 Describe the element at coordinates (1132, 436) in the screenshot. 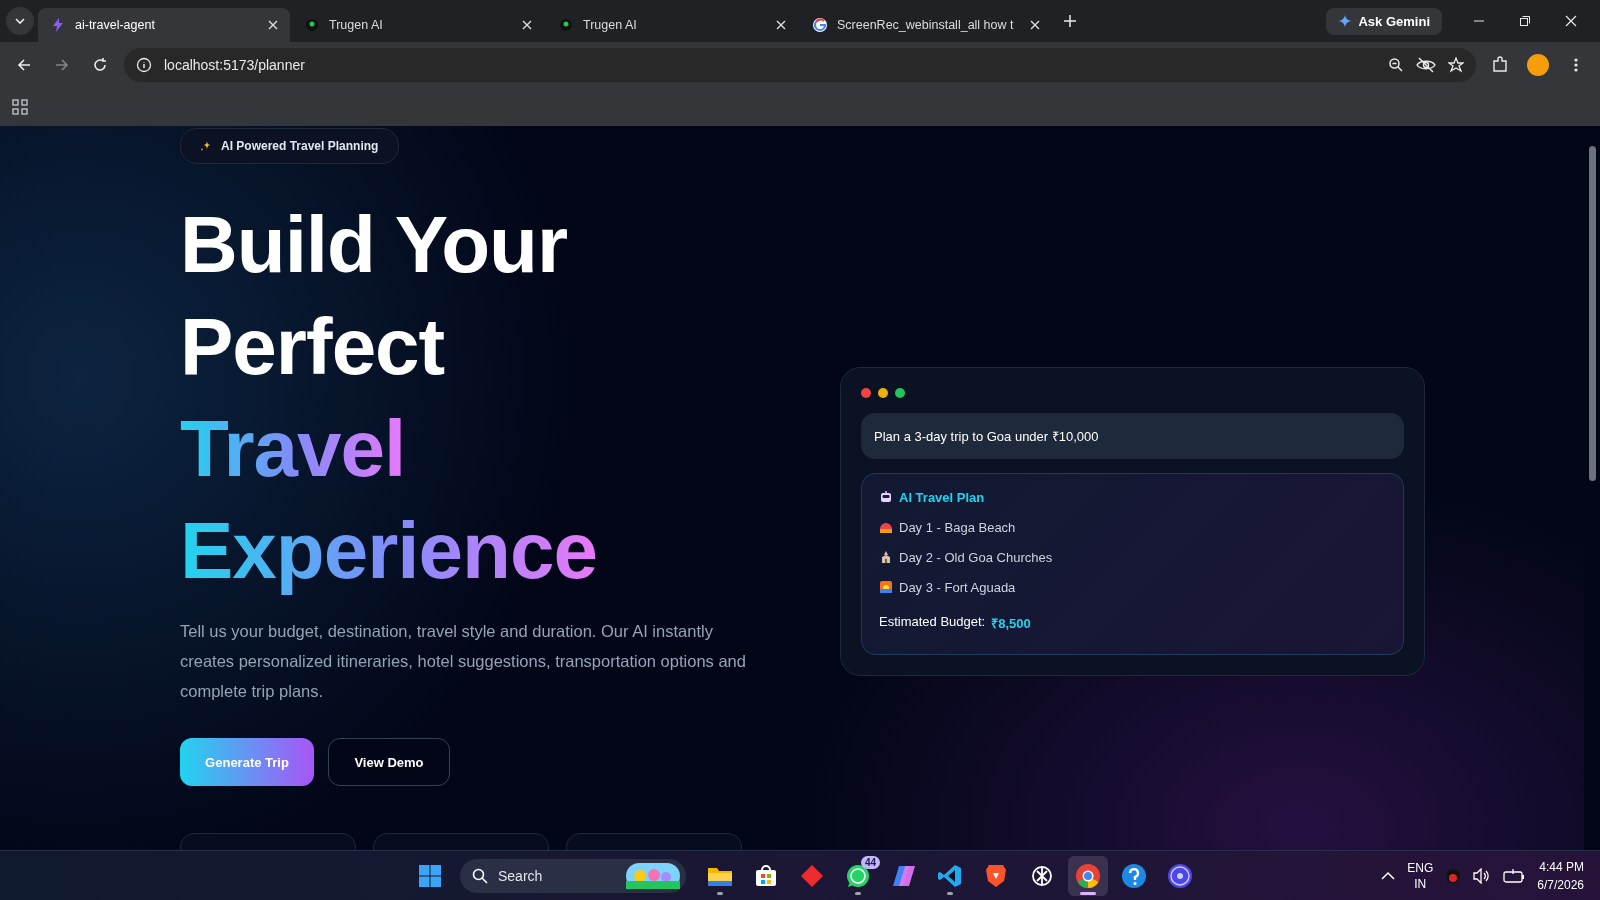

I see `prompt-message: Plan a 3-day trip to Goa under ₹10,000` at that location.